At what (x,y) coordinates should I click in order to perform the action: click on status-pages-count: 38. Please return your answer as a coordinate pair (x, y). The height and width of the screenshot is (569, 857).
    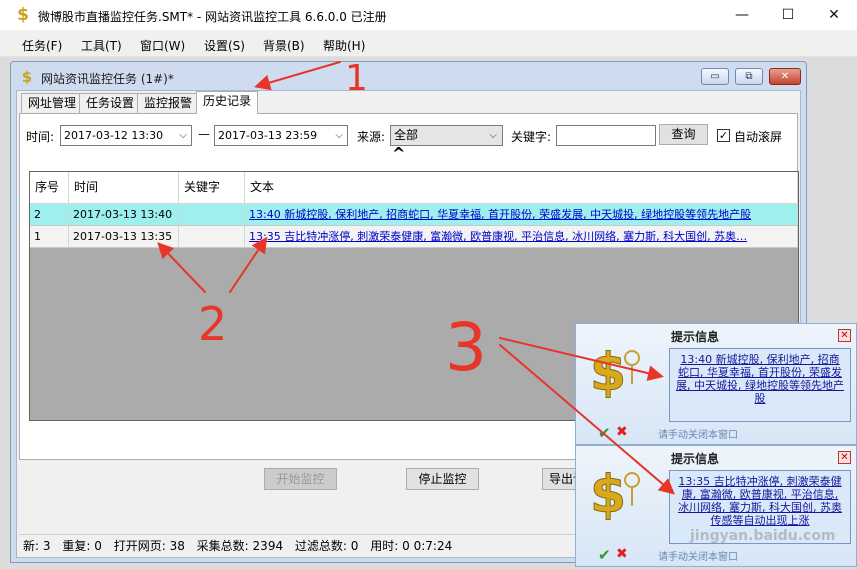
    Looking at the image, I should click on (177, 546).